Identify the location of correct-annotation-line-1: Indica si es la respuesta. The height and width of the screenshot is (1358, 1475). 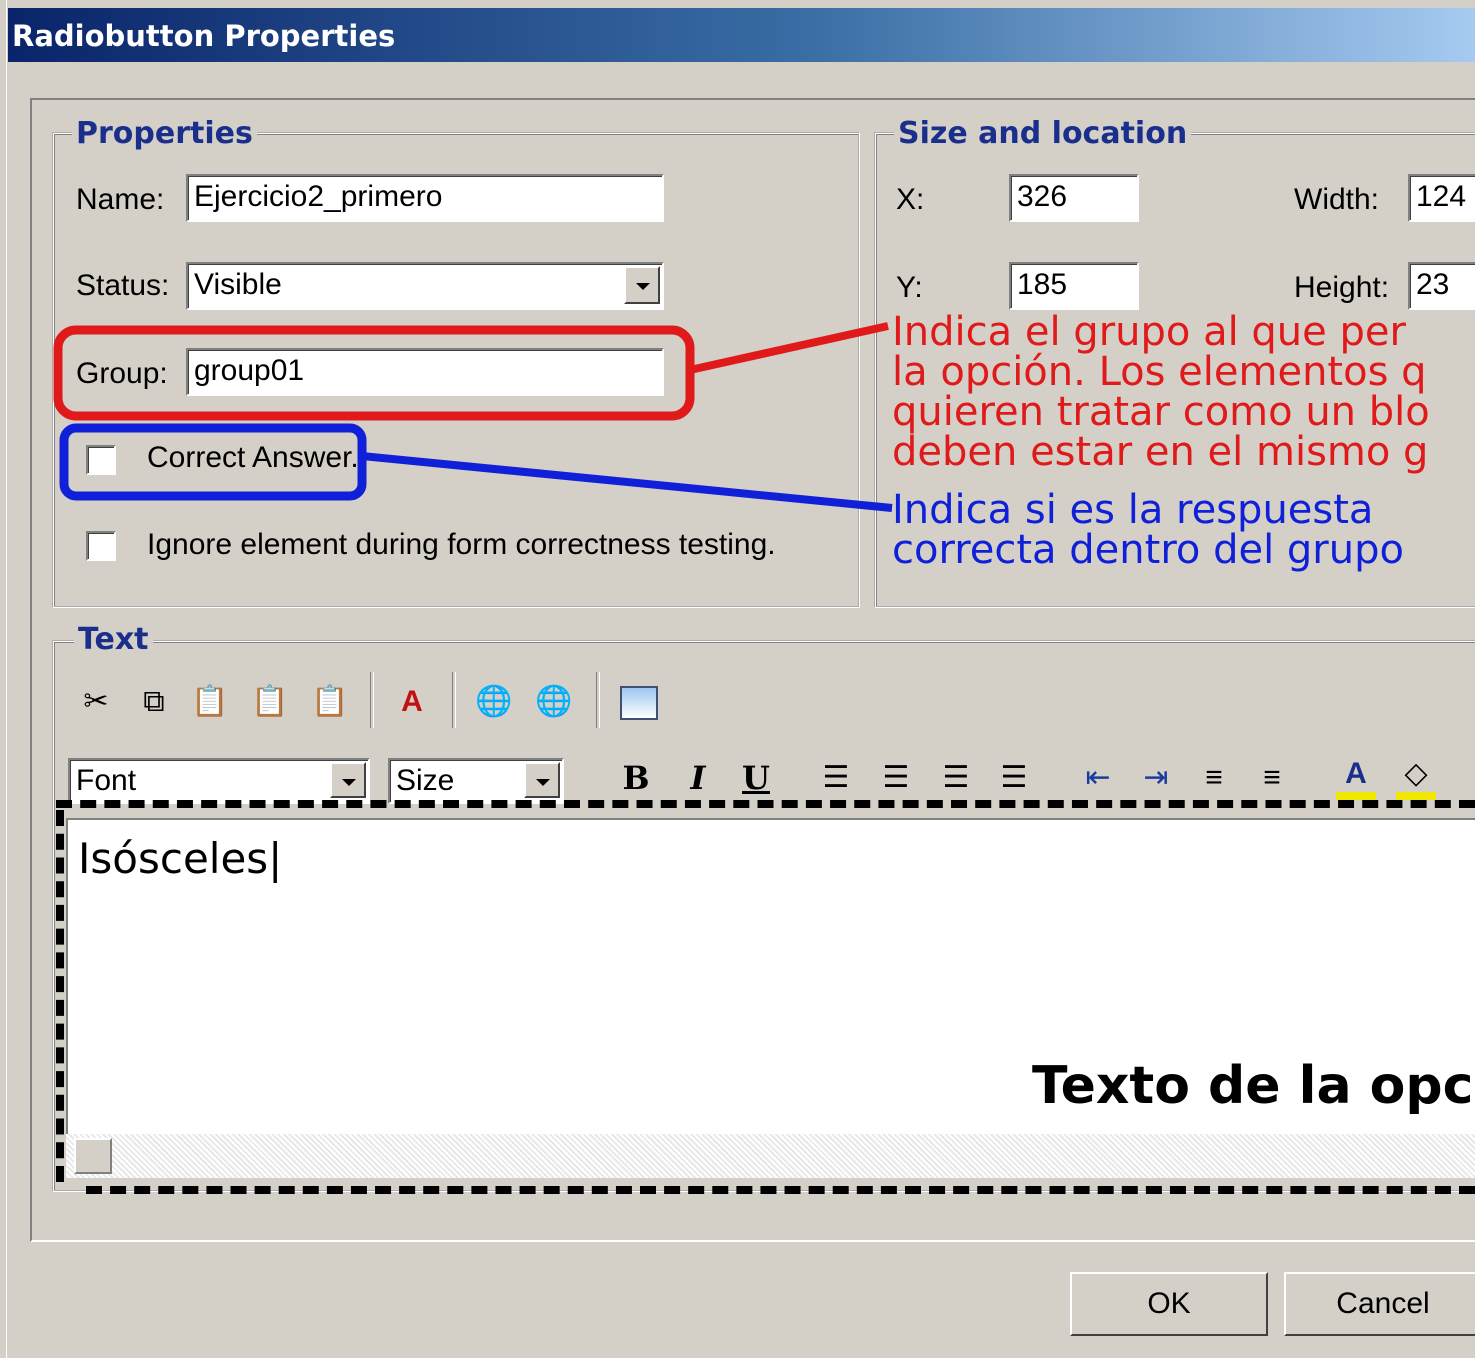
(1133, 510).